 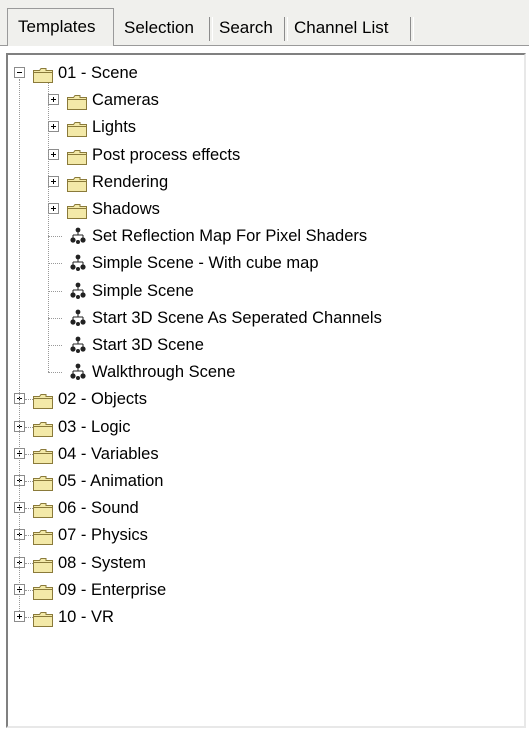 What do you see at coordinates (19, 72) in the screenshot?
I see `collapse-icon` at bounding box center [19, 72].